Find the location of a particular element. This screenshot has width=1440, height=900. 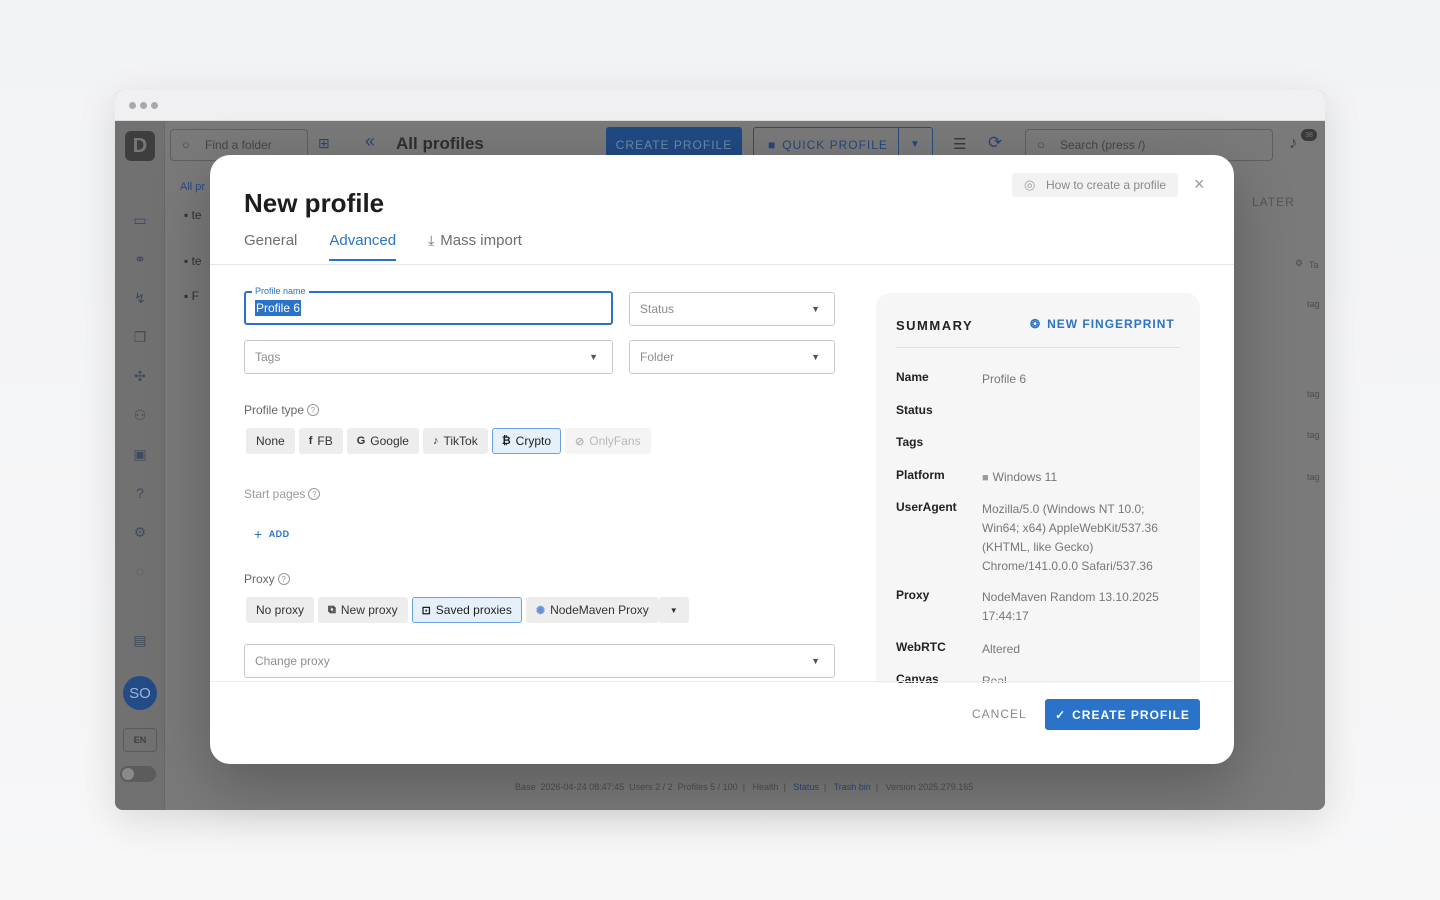

bitcoin-icon: ₿ is located at coordinates (506, 441).